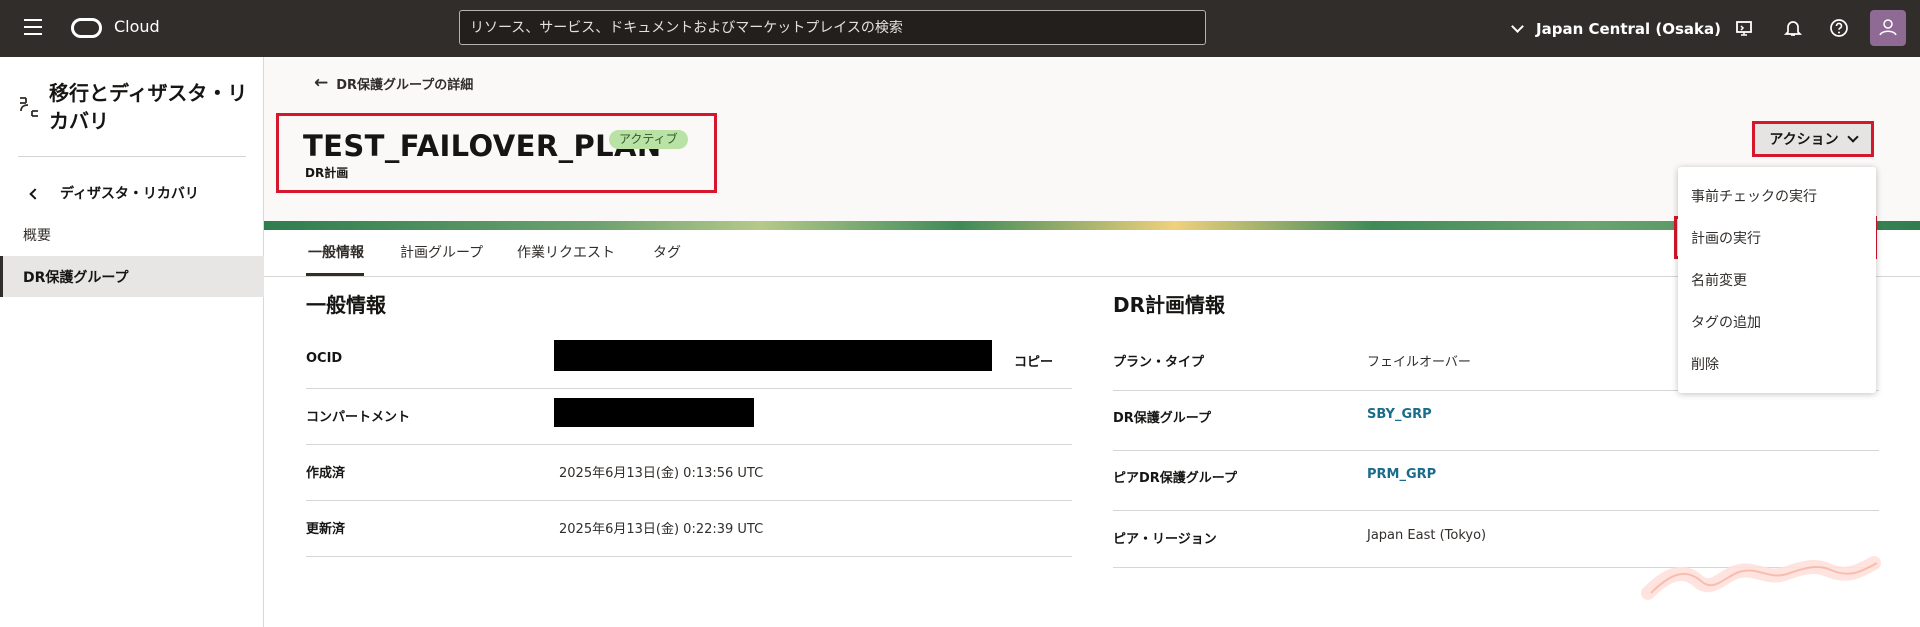 This screenshot has height=627, width=1920. I want to click on migration-service-icon, so click(29, 107).